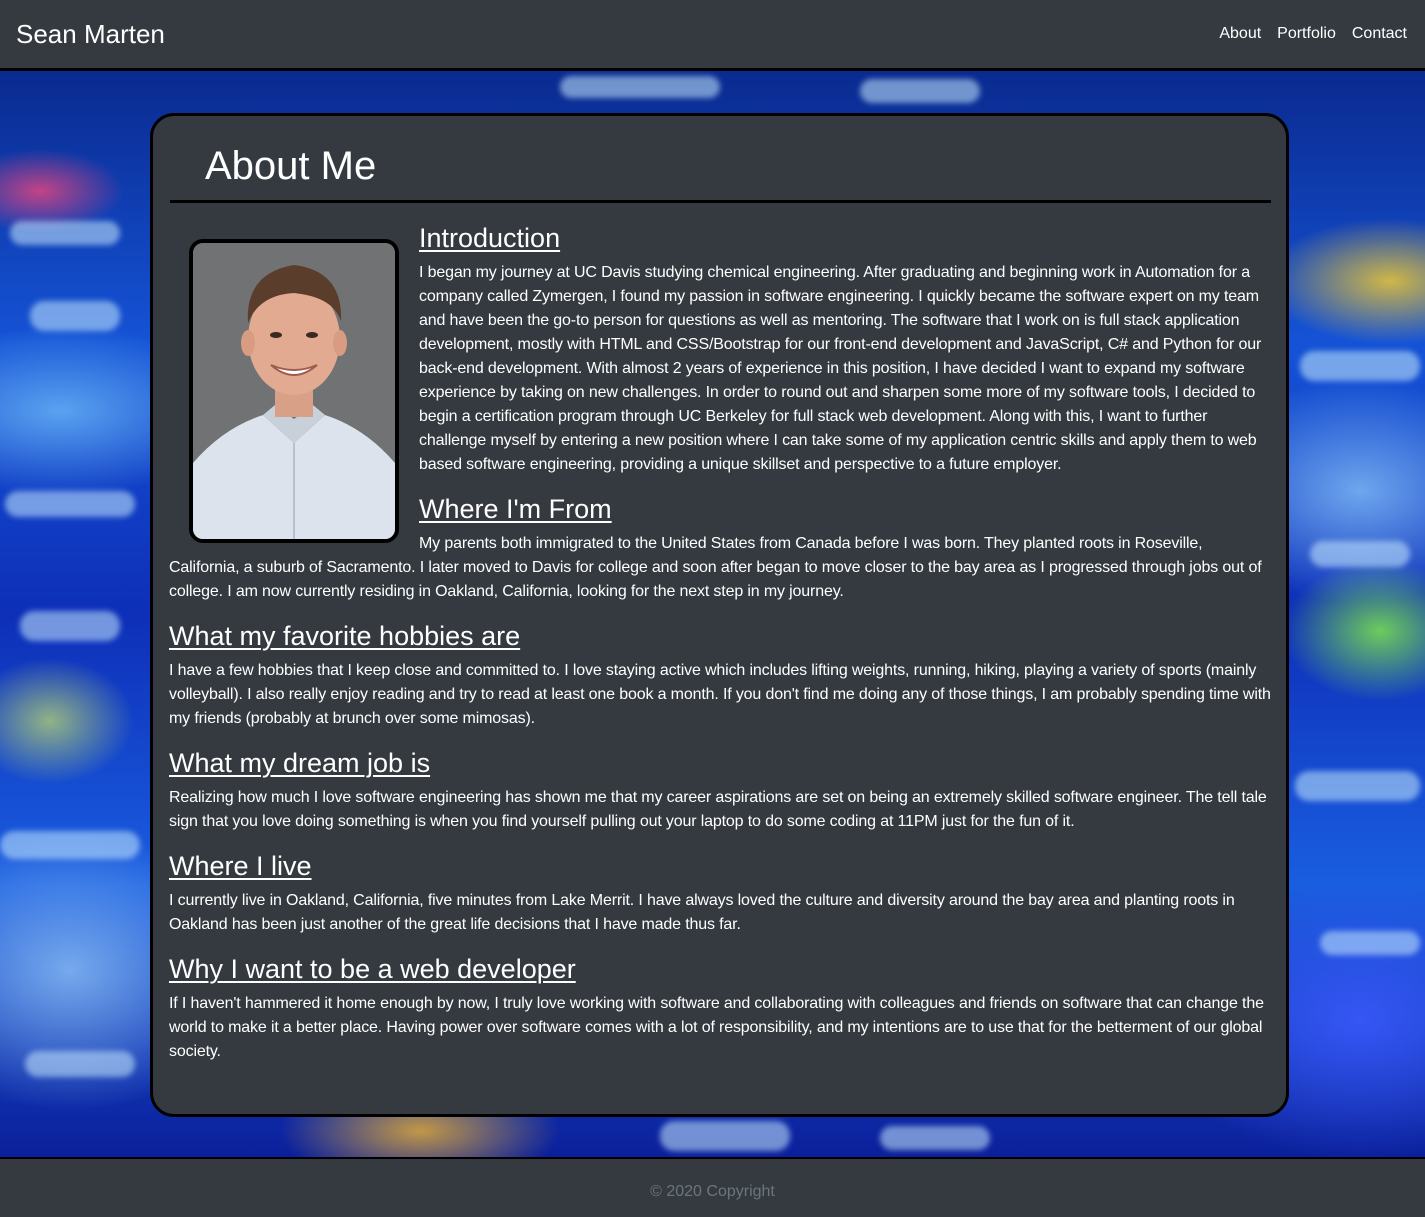 This screenshot has width=1425, height=1217. I want to click on top-navbar: Sean Marten About Portfolio Contact, so click(712, 35).